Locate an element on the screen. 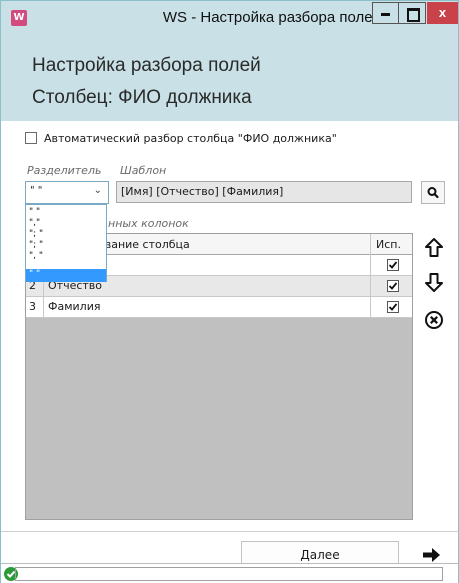 This screenshot has height=583, width=459. table-row: 3 Фамилия is located at coordinates (219, 307).